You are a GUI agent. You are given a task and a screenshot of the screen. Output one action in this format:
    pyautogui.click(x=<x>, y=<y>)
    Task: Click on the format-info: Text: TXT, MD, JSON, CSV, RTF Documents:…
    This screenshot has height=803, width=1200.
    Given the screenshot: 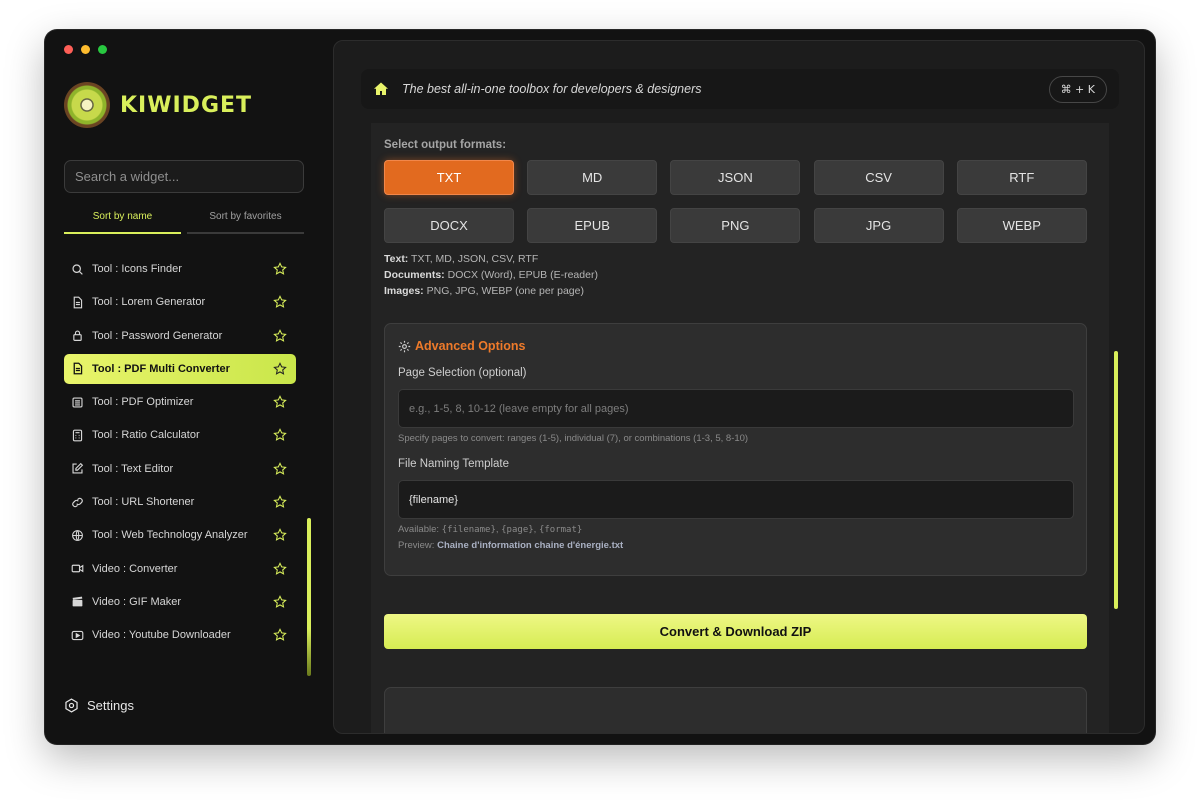 What is the action you would take?
    pyautogui.click(x=491, y=275)
    